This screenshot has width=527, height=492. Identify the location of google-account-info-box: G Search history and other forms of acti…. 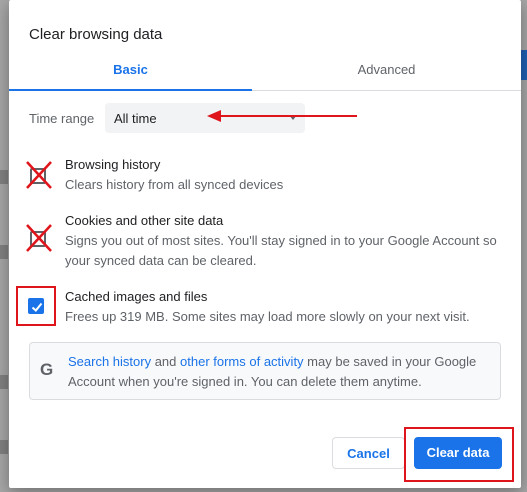
(265, 371).